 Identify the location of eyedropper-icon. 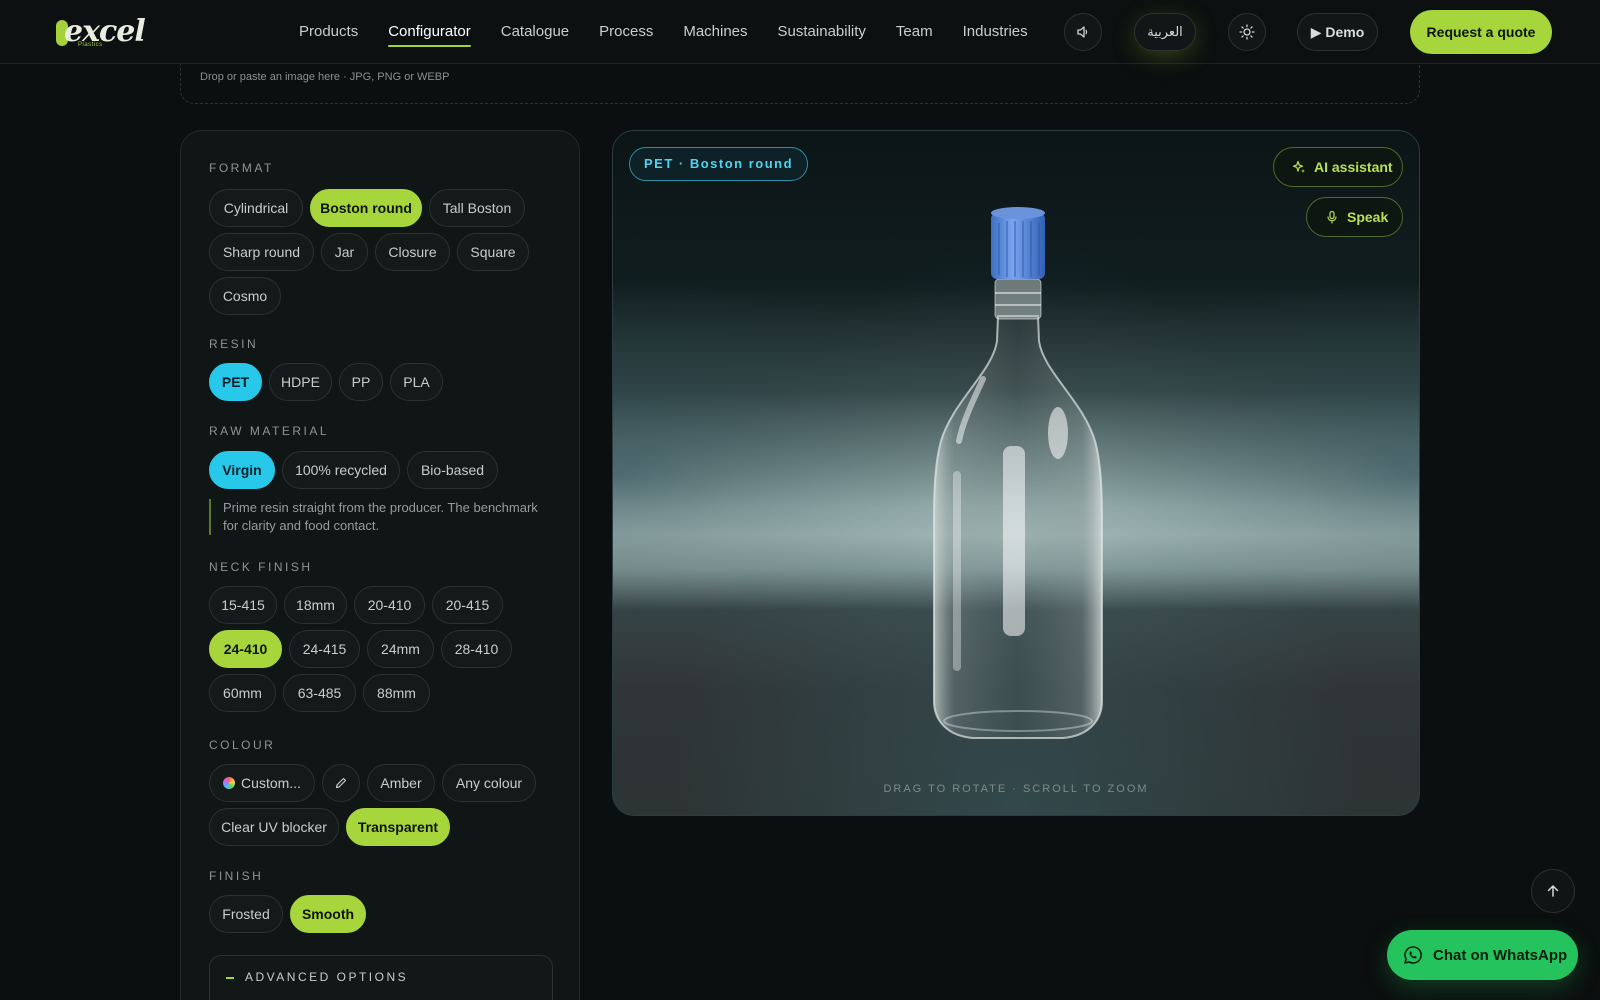
(341, 783).